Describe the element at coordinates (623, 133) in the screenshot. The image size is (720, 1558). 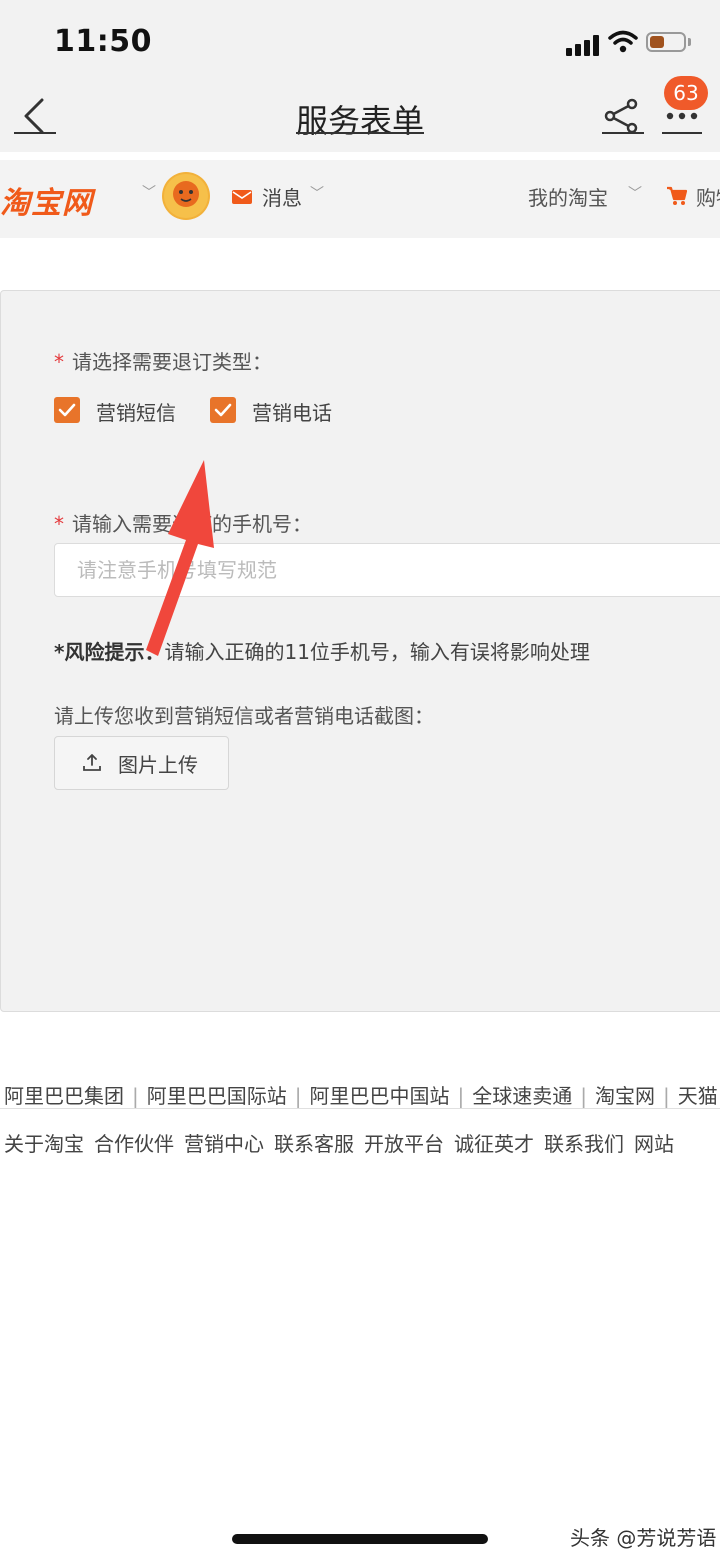
I see `share-underline` at that location.